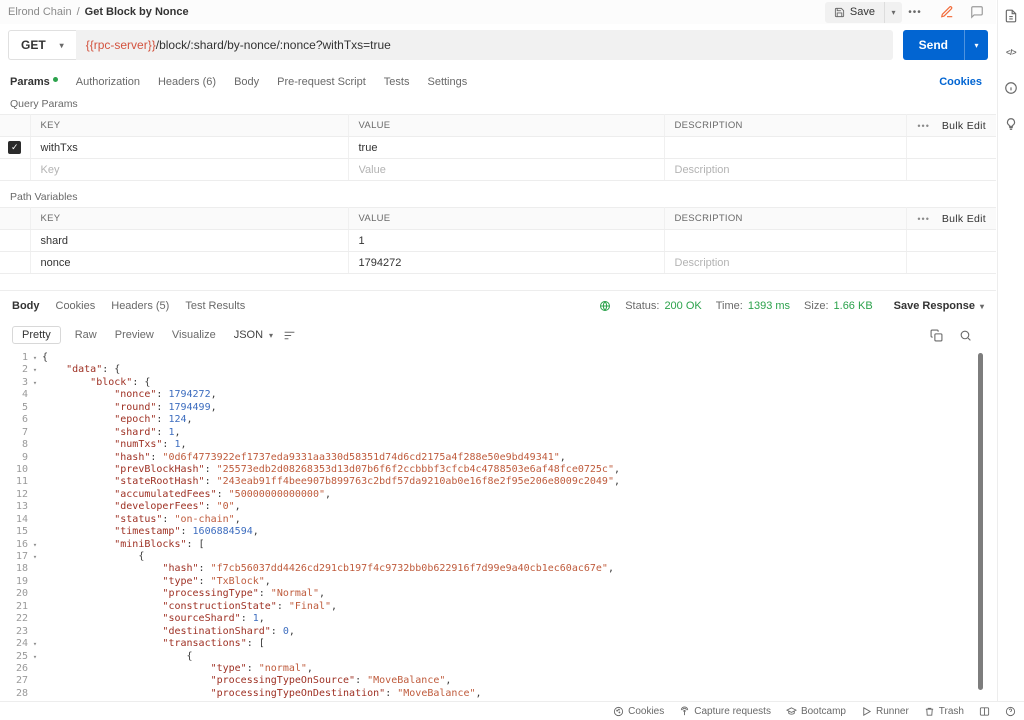  I want to click on variable-description-input, so click(784, 262).